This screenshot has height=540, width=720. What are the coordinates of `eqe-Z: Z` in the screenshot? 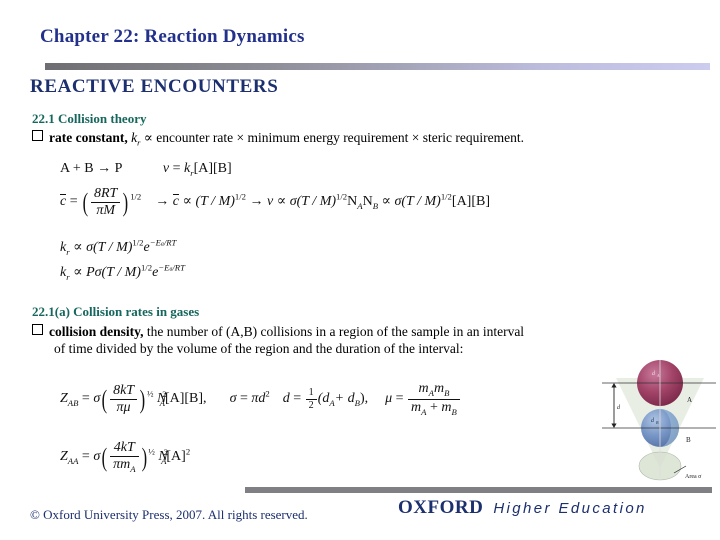 It's located at (64, 399).